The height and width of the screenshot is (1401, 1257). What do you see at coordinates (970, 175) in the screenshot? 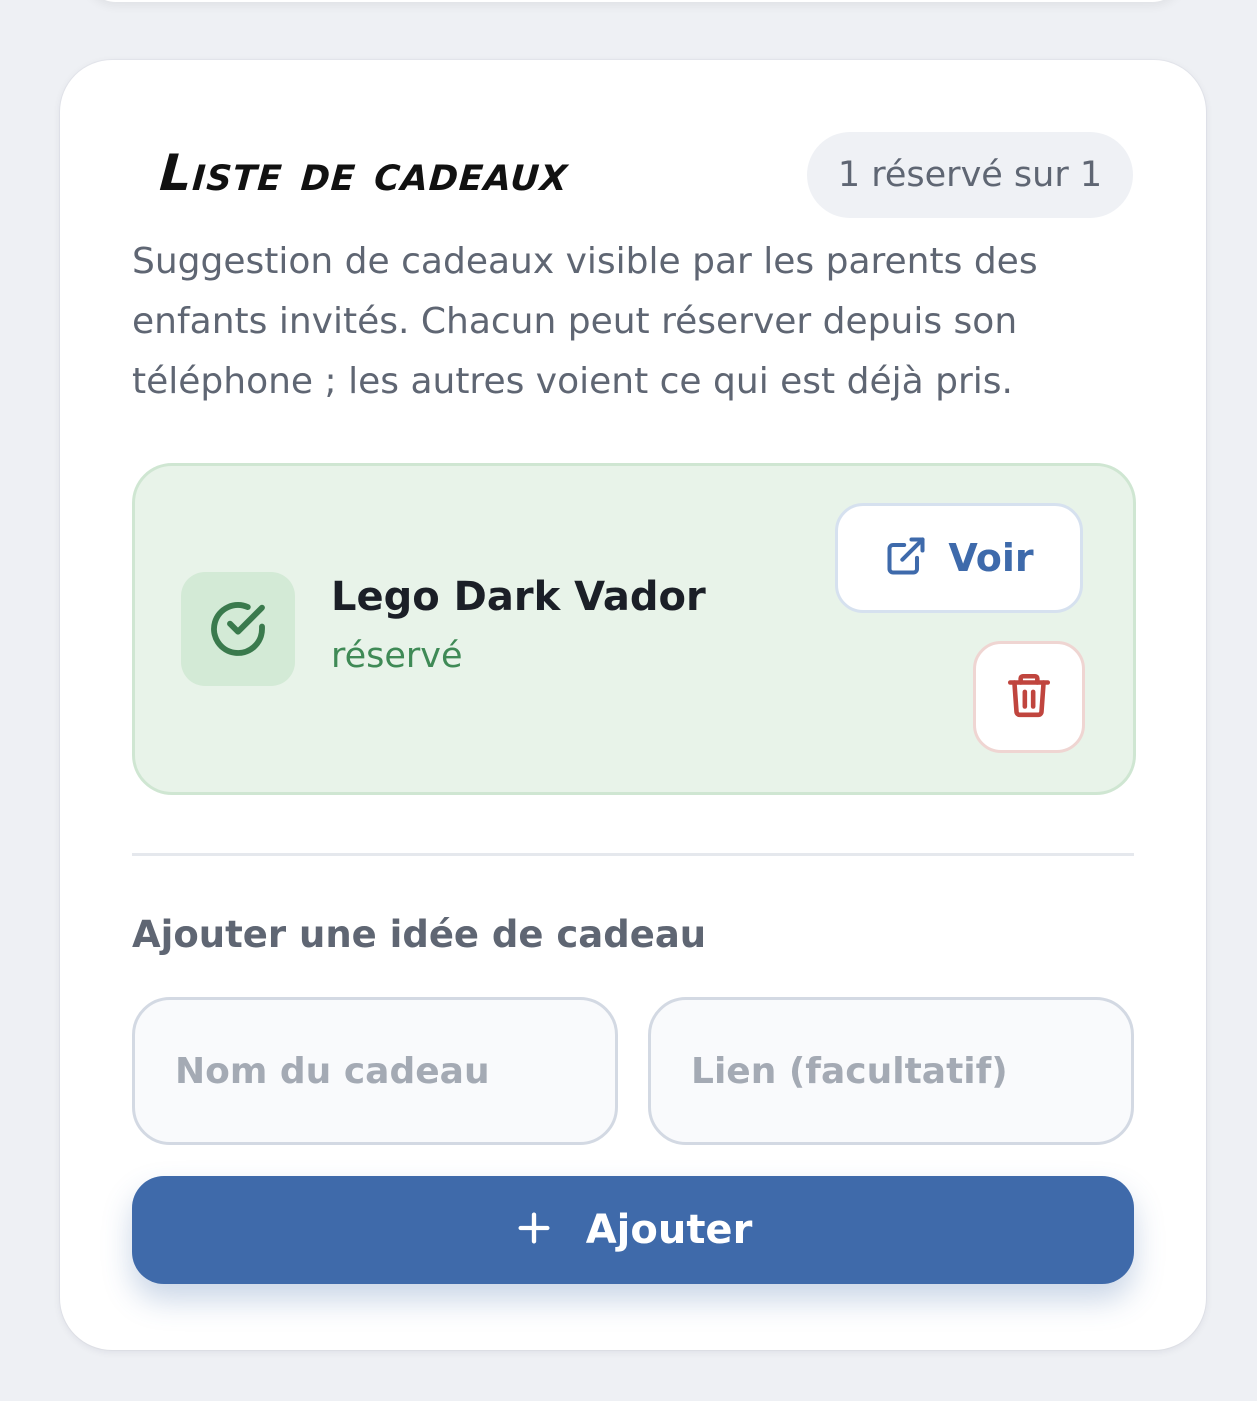
I see `reserved-count-badge: 1 réservé sur 1` at bounding box center [970, 175].